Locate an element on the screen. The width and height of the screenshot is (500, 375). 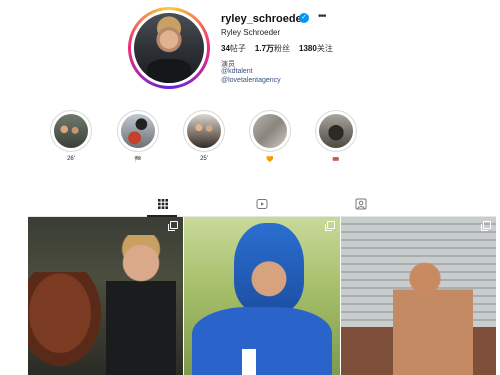
more-options-icon: ••• is located at coordinates (322, 16).